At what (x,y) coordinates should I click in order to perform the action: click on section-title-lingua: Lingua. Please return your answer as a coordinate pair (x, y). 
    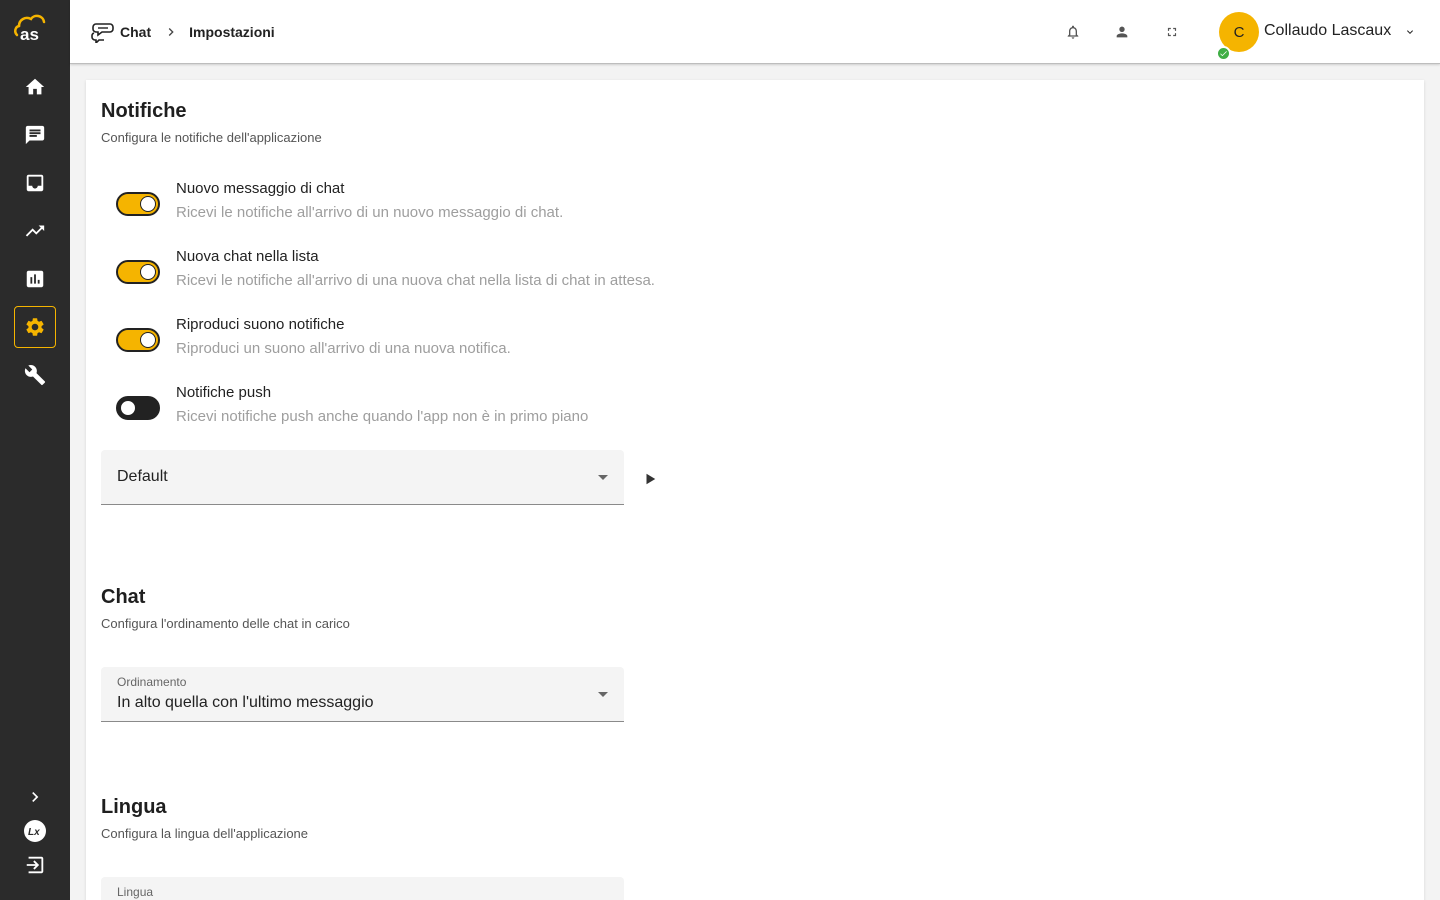
    Looking at the image, I should click on (134, 807).